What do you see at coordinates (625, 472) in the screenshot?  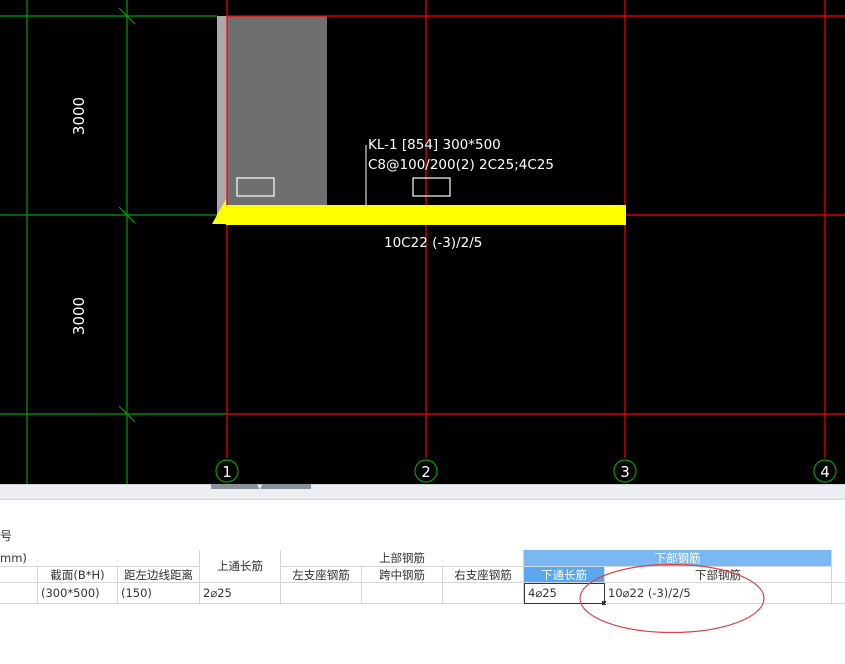 I see `axis-label-3: 3` at bounding box center [625, 472].